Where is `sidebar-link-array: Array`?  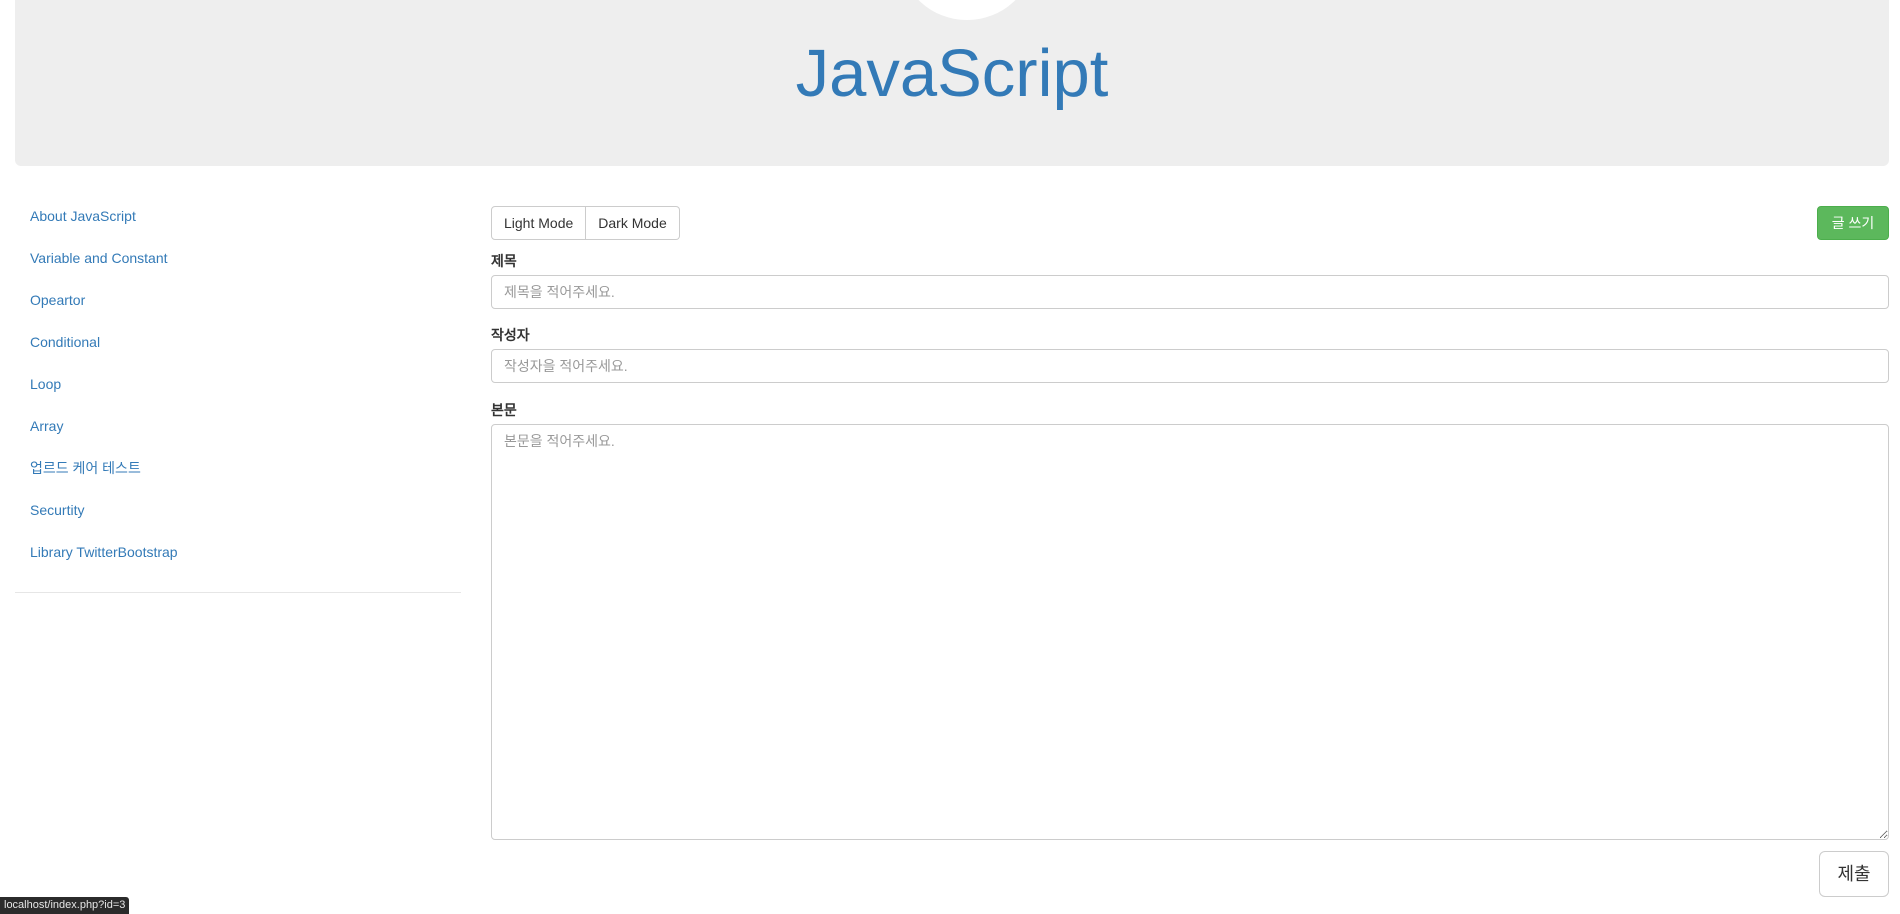 sidebar-link-array: Array is located at coordinates (46, 426).